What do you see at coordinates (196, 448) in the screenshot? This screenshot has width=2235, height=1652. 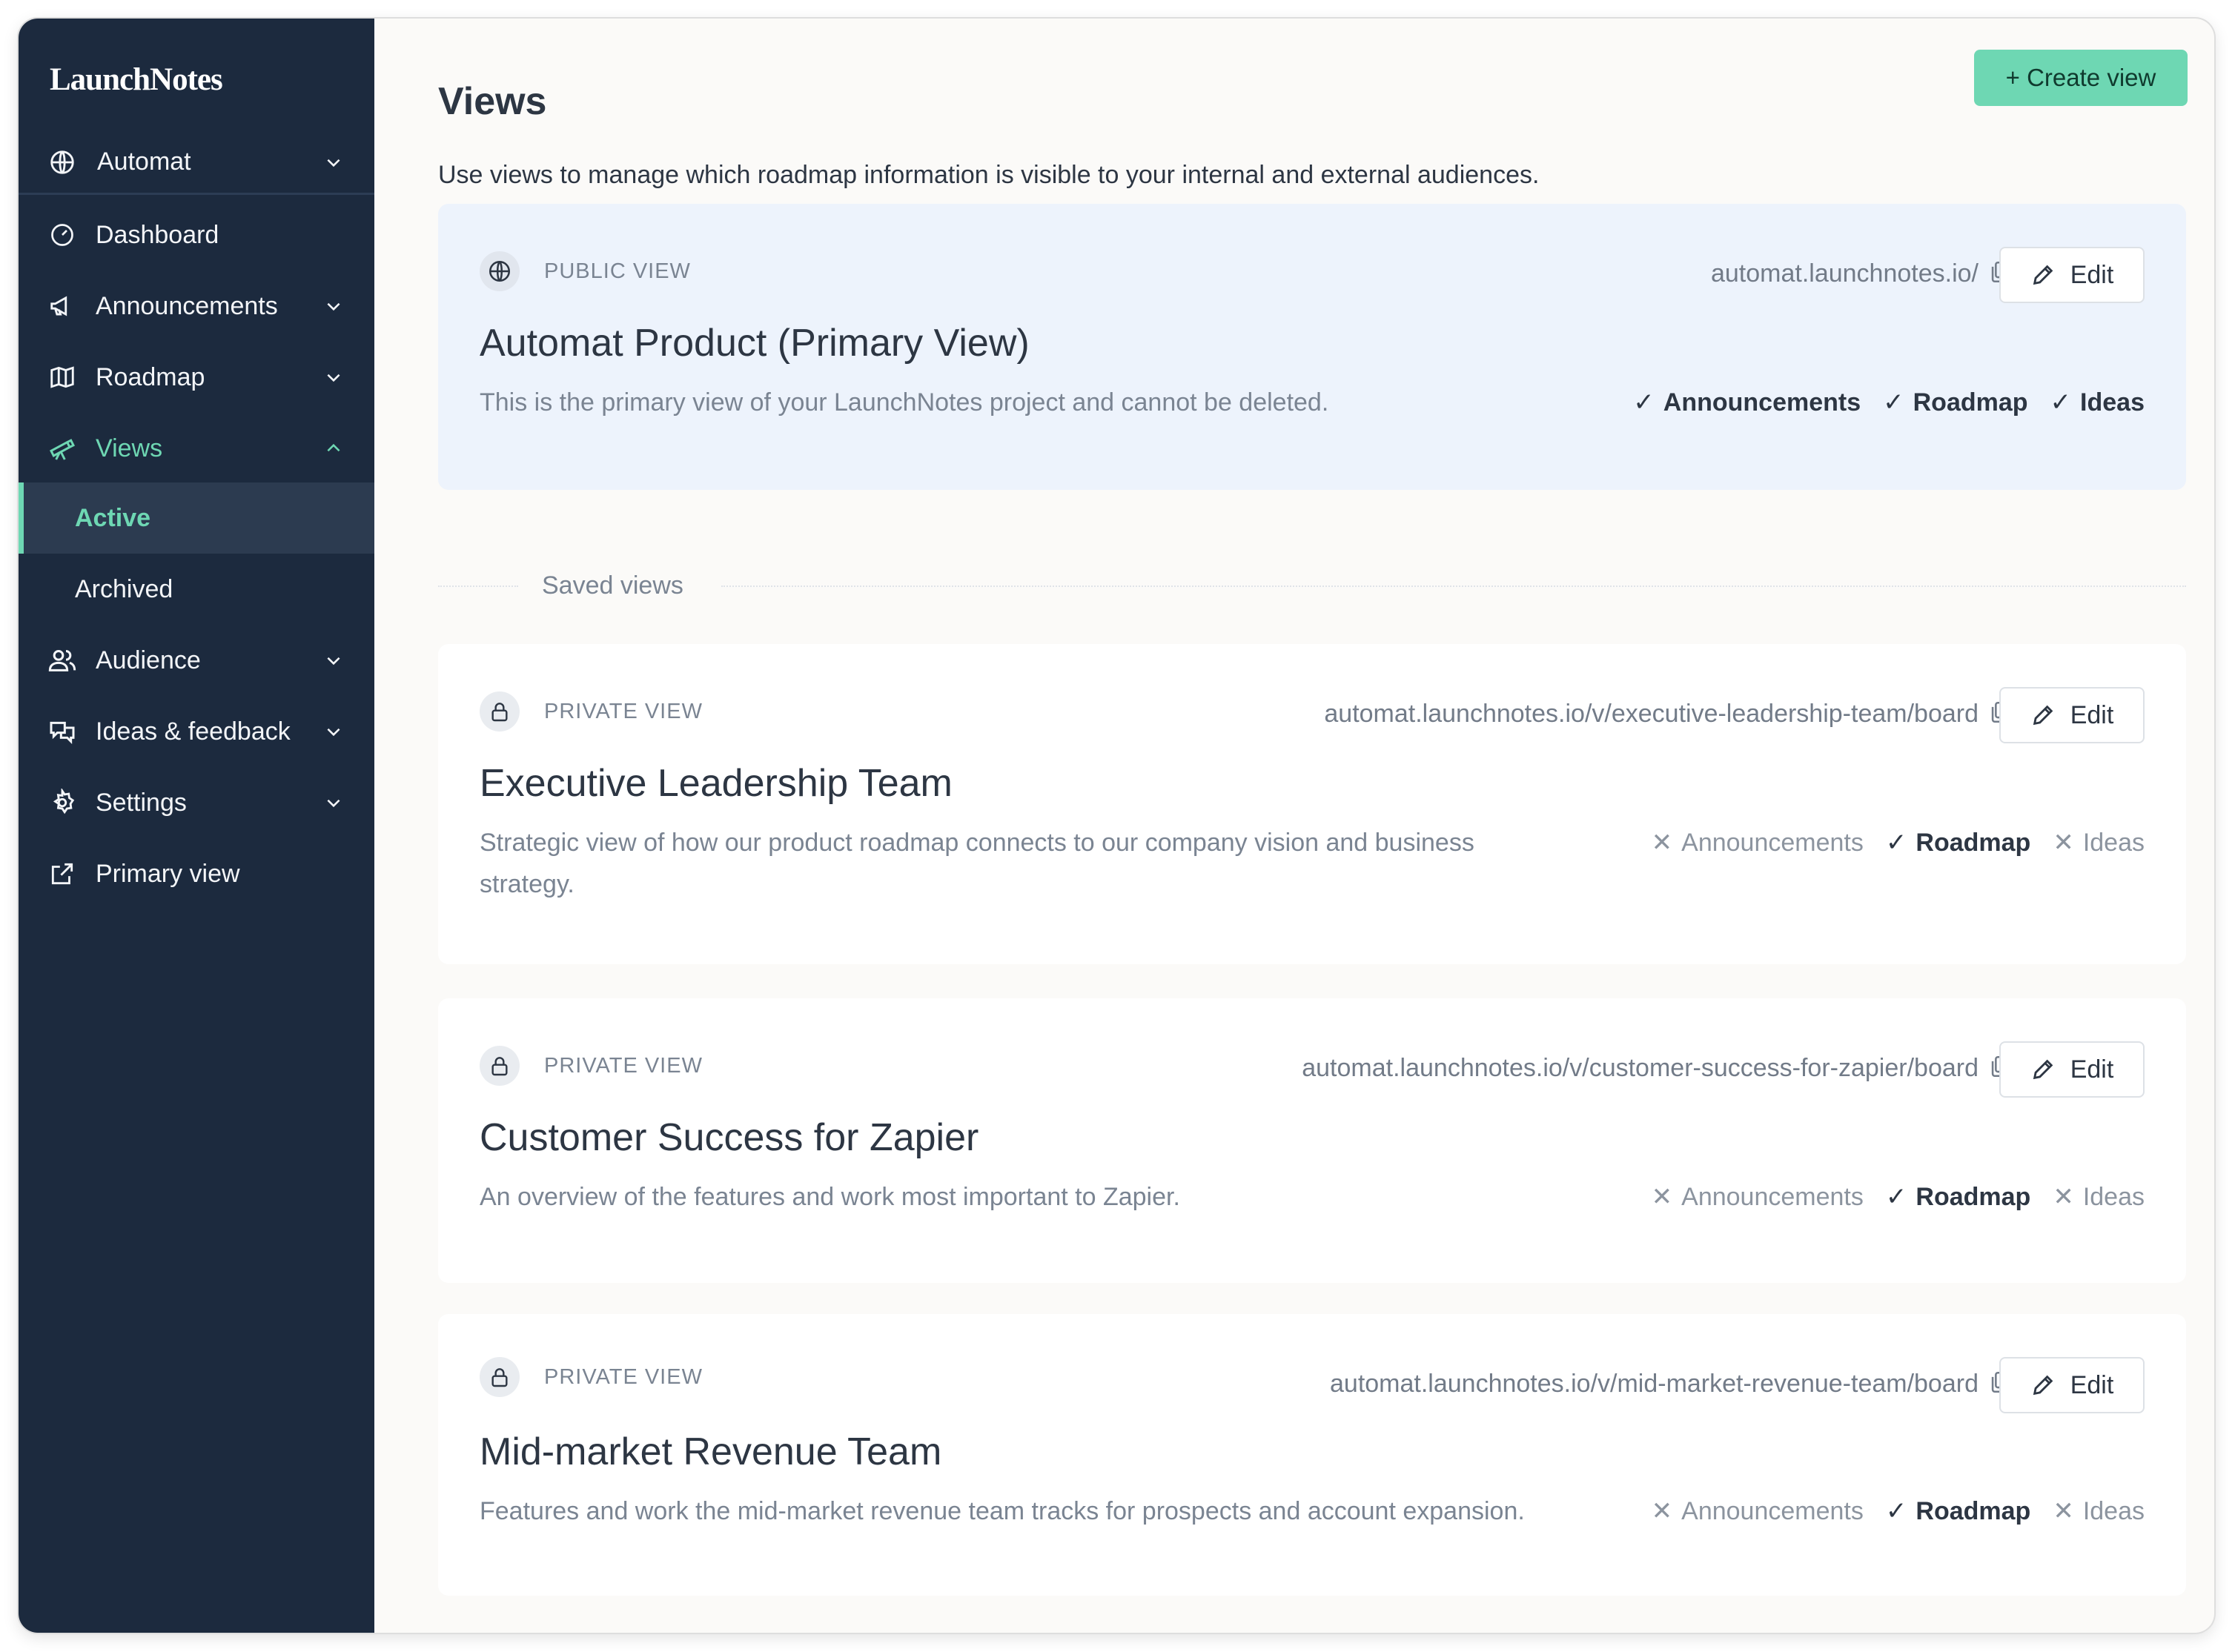 I see `sidebar-item-views: Views` at bounding box center [196, 448].